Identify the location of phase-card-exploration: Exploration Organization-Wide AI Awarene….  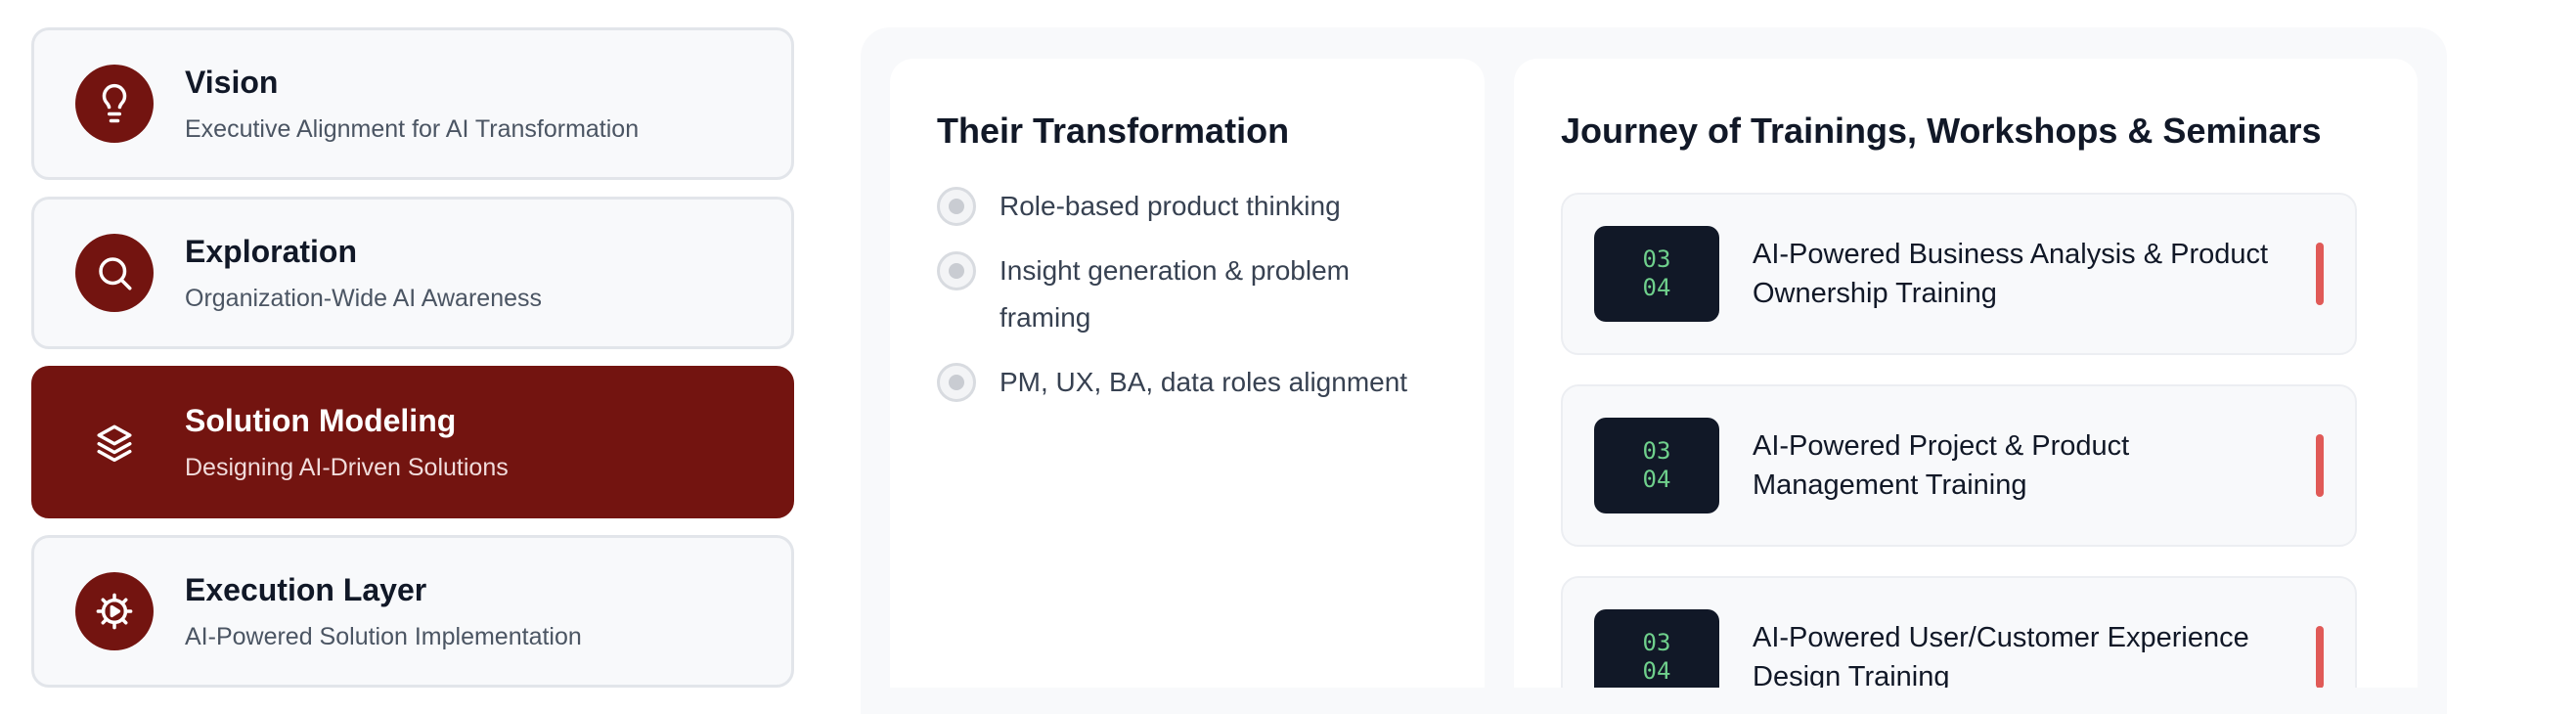
(412, 273).